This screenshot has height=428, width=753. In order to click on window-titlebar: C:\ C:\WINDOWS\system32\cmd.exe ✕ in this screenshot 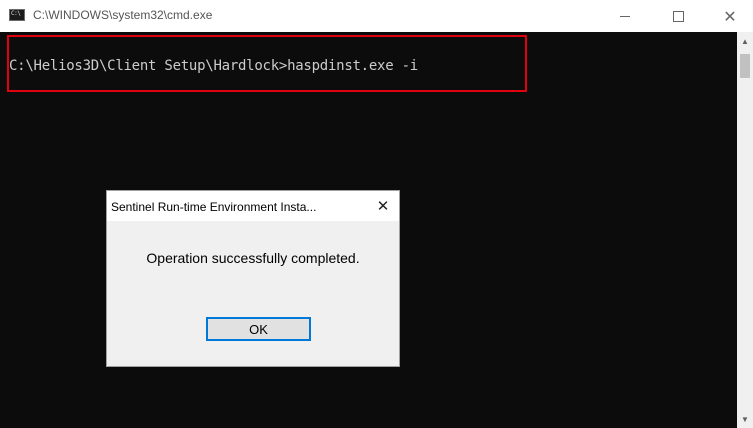, I will do `click(376, 16)`.